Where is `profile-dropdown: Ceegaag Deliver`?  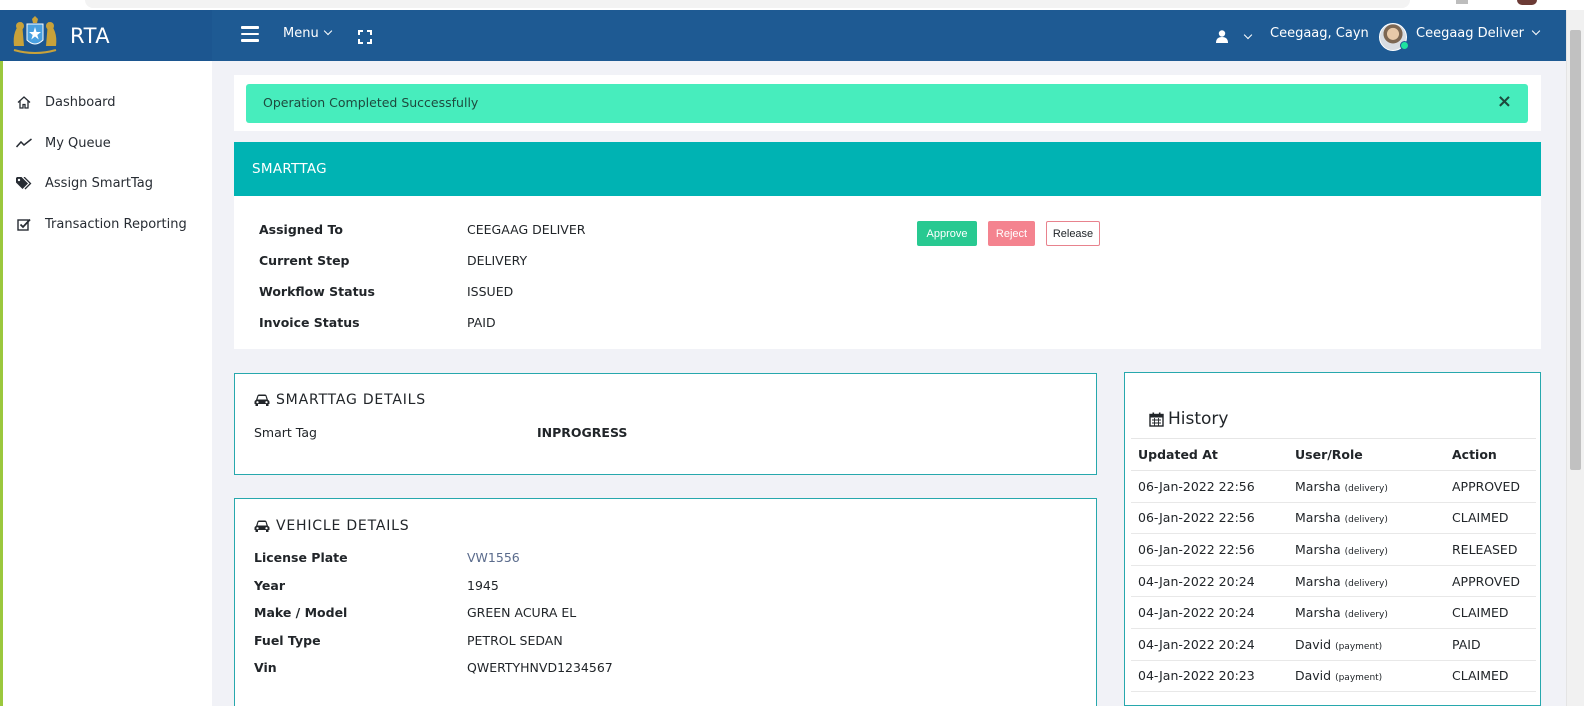
profile-dropdown: Ceegaag Deliver is located at coordinates (1478, 33).